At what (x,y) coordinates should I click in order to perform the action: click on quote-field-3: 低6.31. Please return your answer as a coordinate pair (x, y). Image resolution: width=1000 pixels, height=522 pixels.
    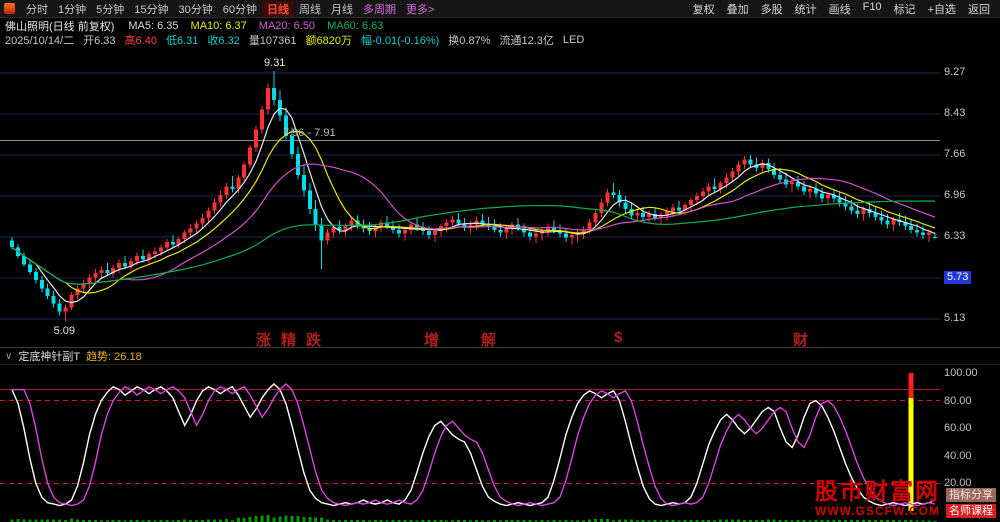
    Looking at the image, I should click on (182, 41).